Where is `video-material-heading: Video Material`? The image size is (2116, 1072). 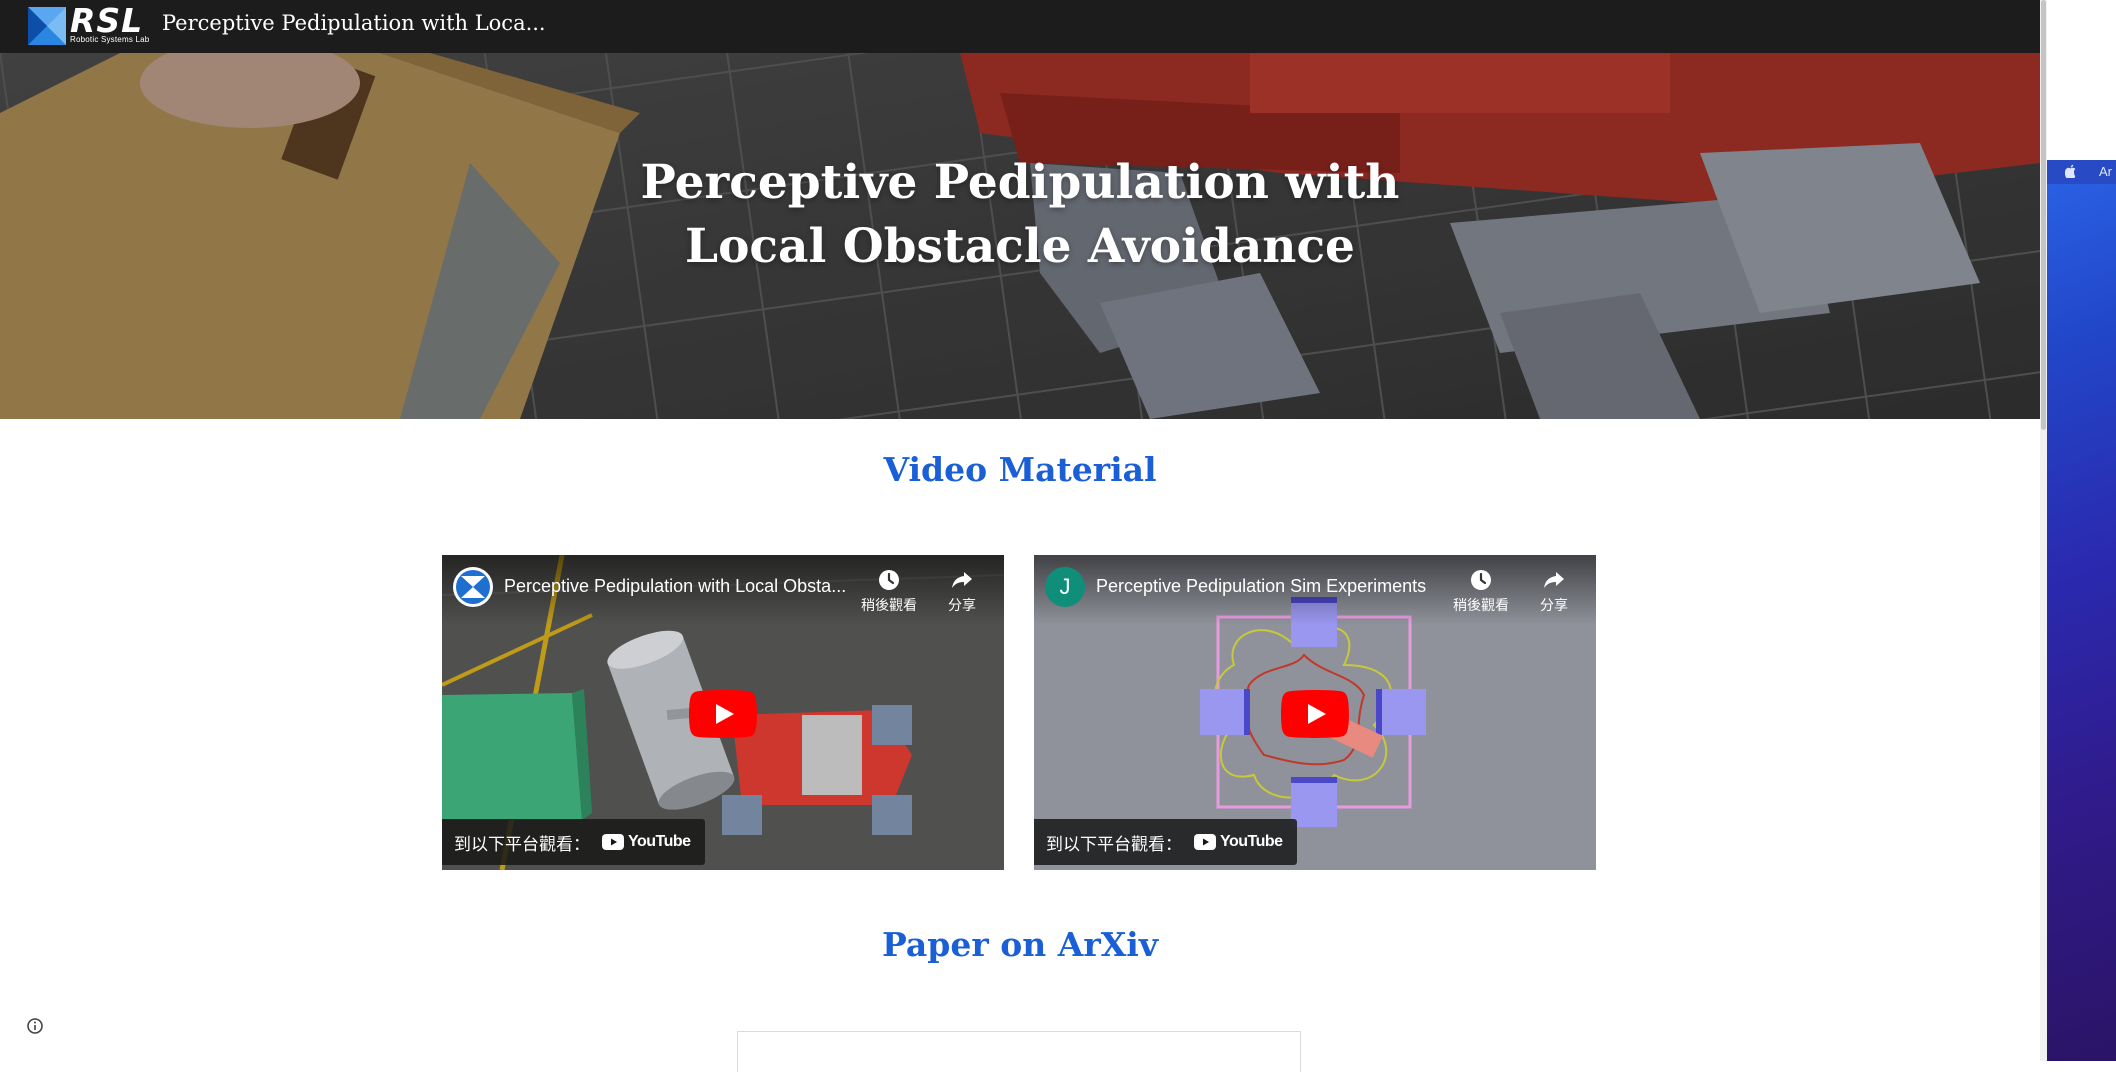 video-material-heading: Video Material is located at coordinates (1020, 469).